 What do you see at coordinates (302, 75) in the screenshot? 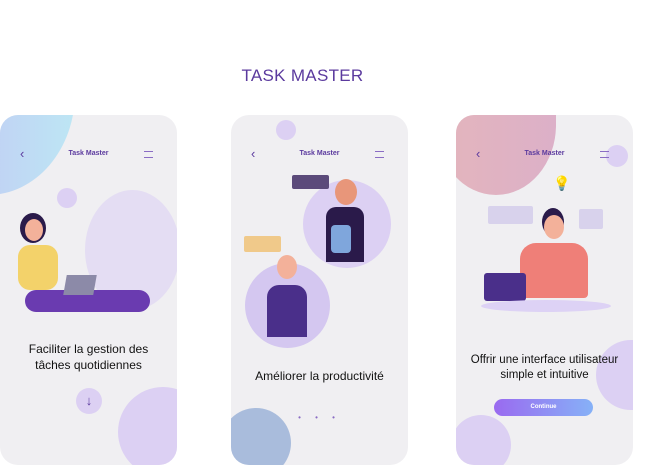
I see `app-title: TASK MASTER` at bounding box center [302, 75].